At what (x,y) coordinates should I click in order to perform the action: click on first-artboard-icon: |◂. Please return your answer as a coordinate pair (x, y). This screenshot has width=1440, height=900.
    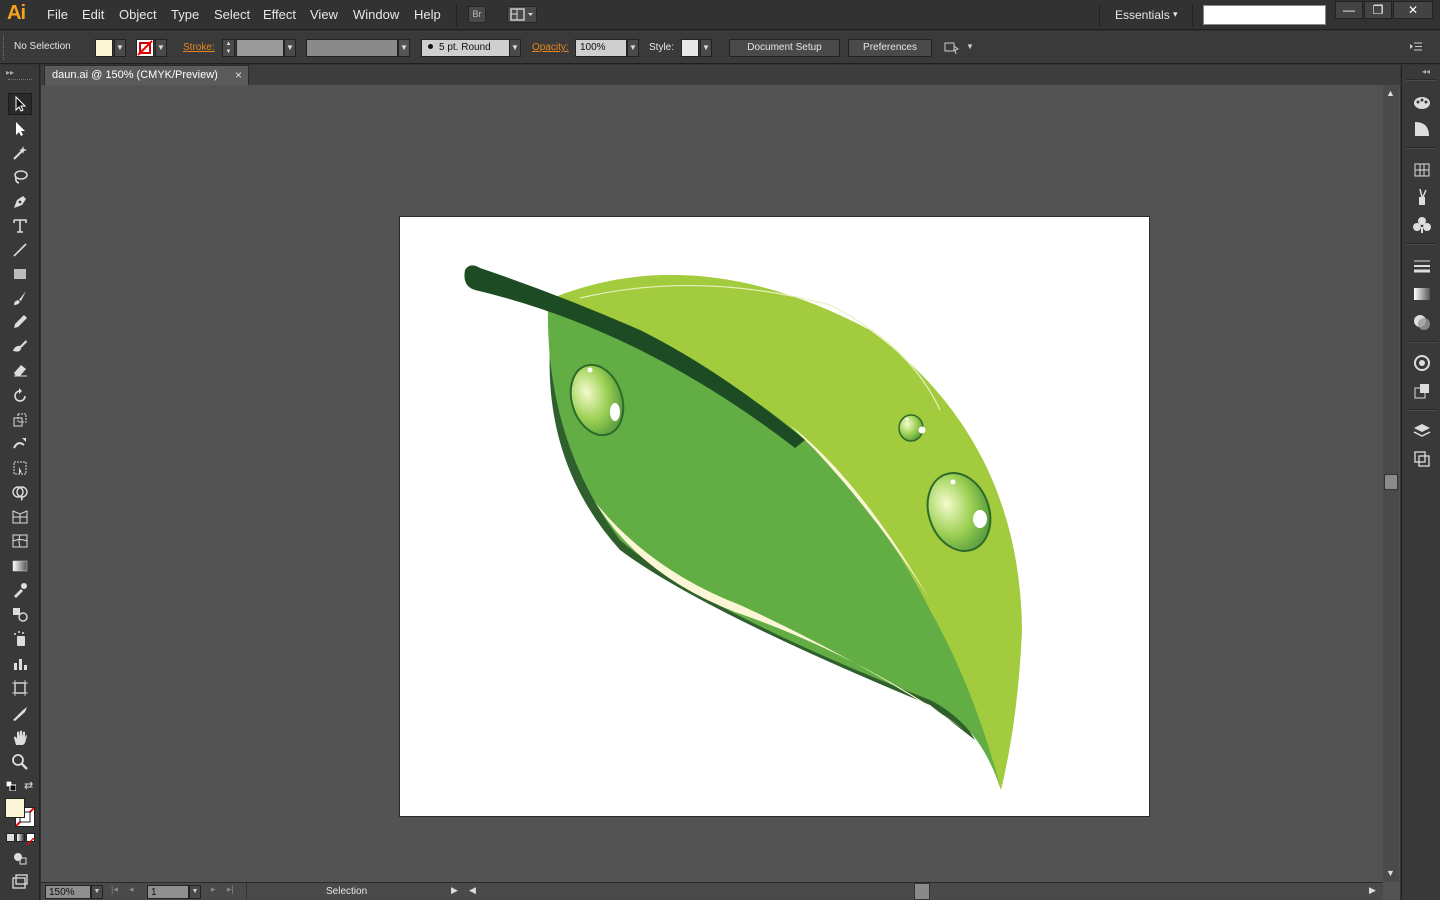
    Looking at the image, I should click on (114, 889).